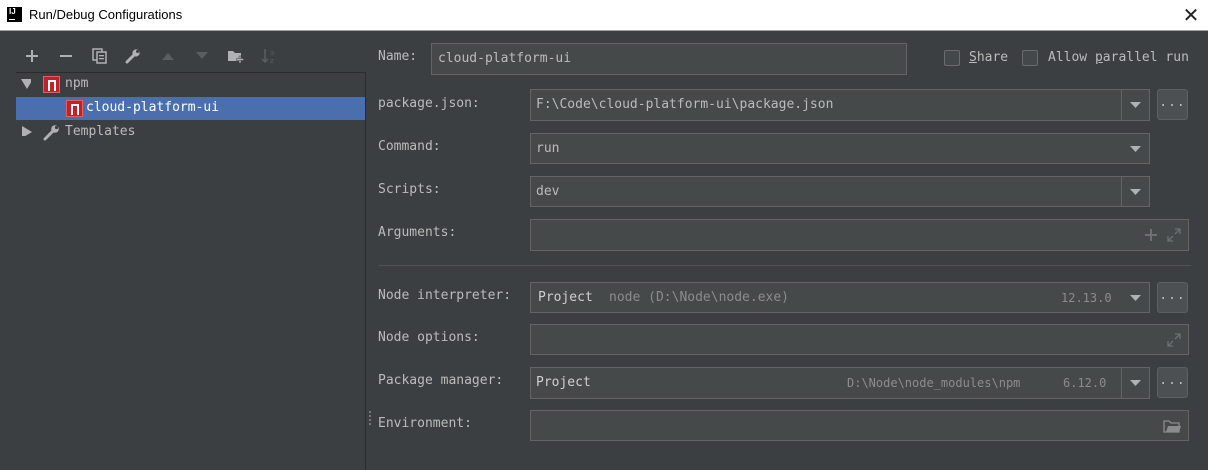 The width and height of the screenshot is (1208, 470). What do you see at coordinates (441, 380) in the screenshot?
I see `package-manager-label: Package manager:` at bounding box center [441, 380].